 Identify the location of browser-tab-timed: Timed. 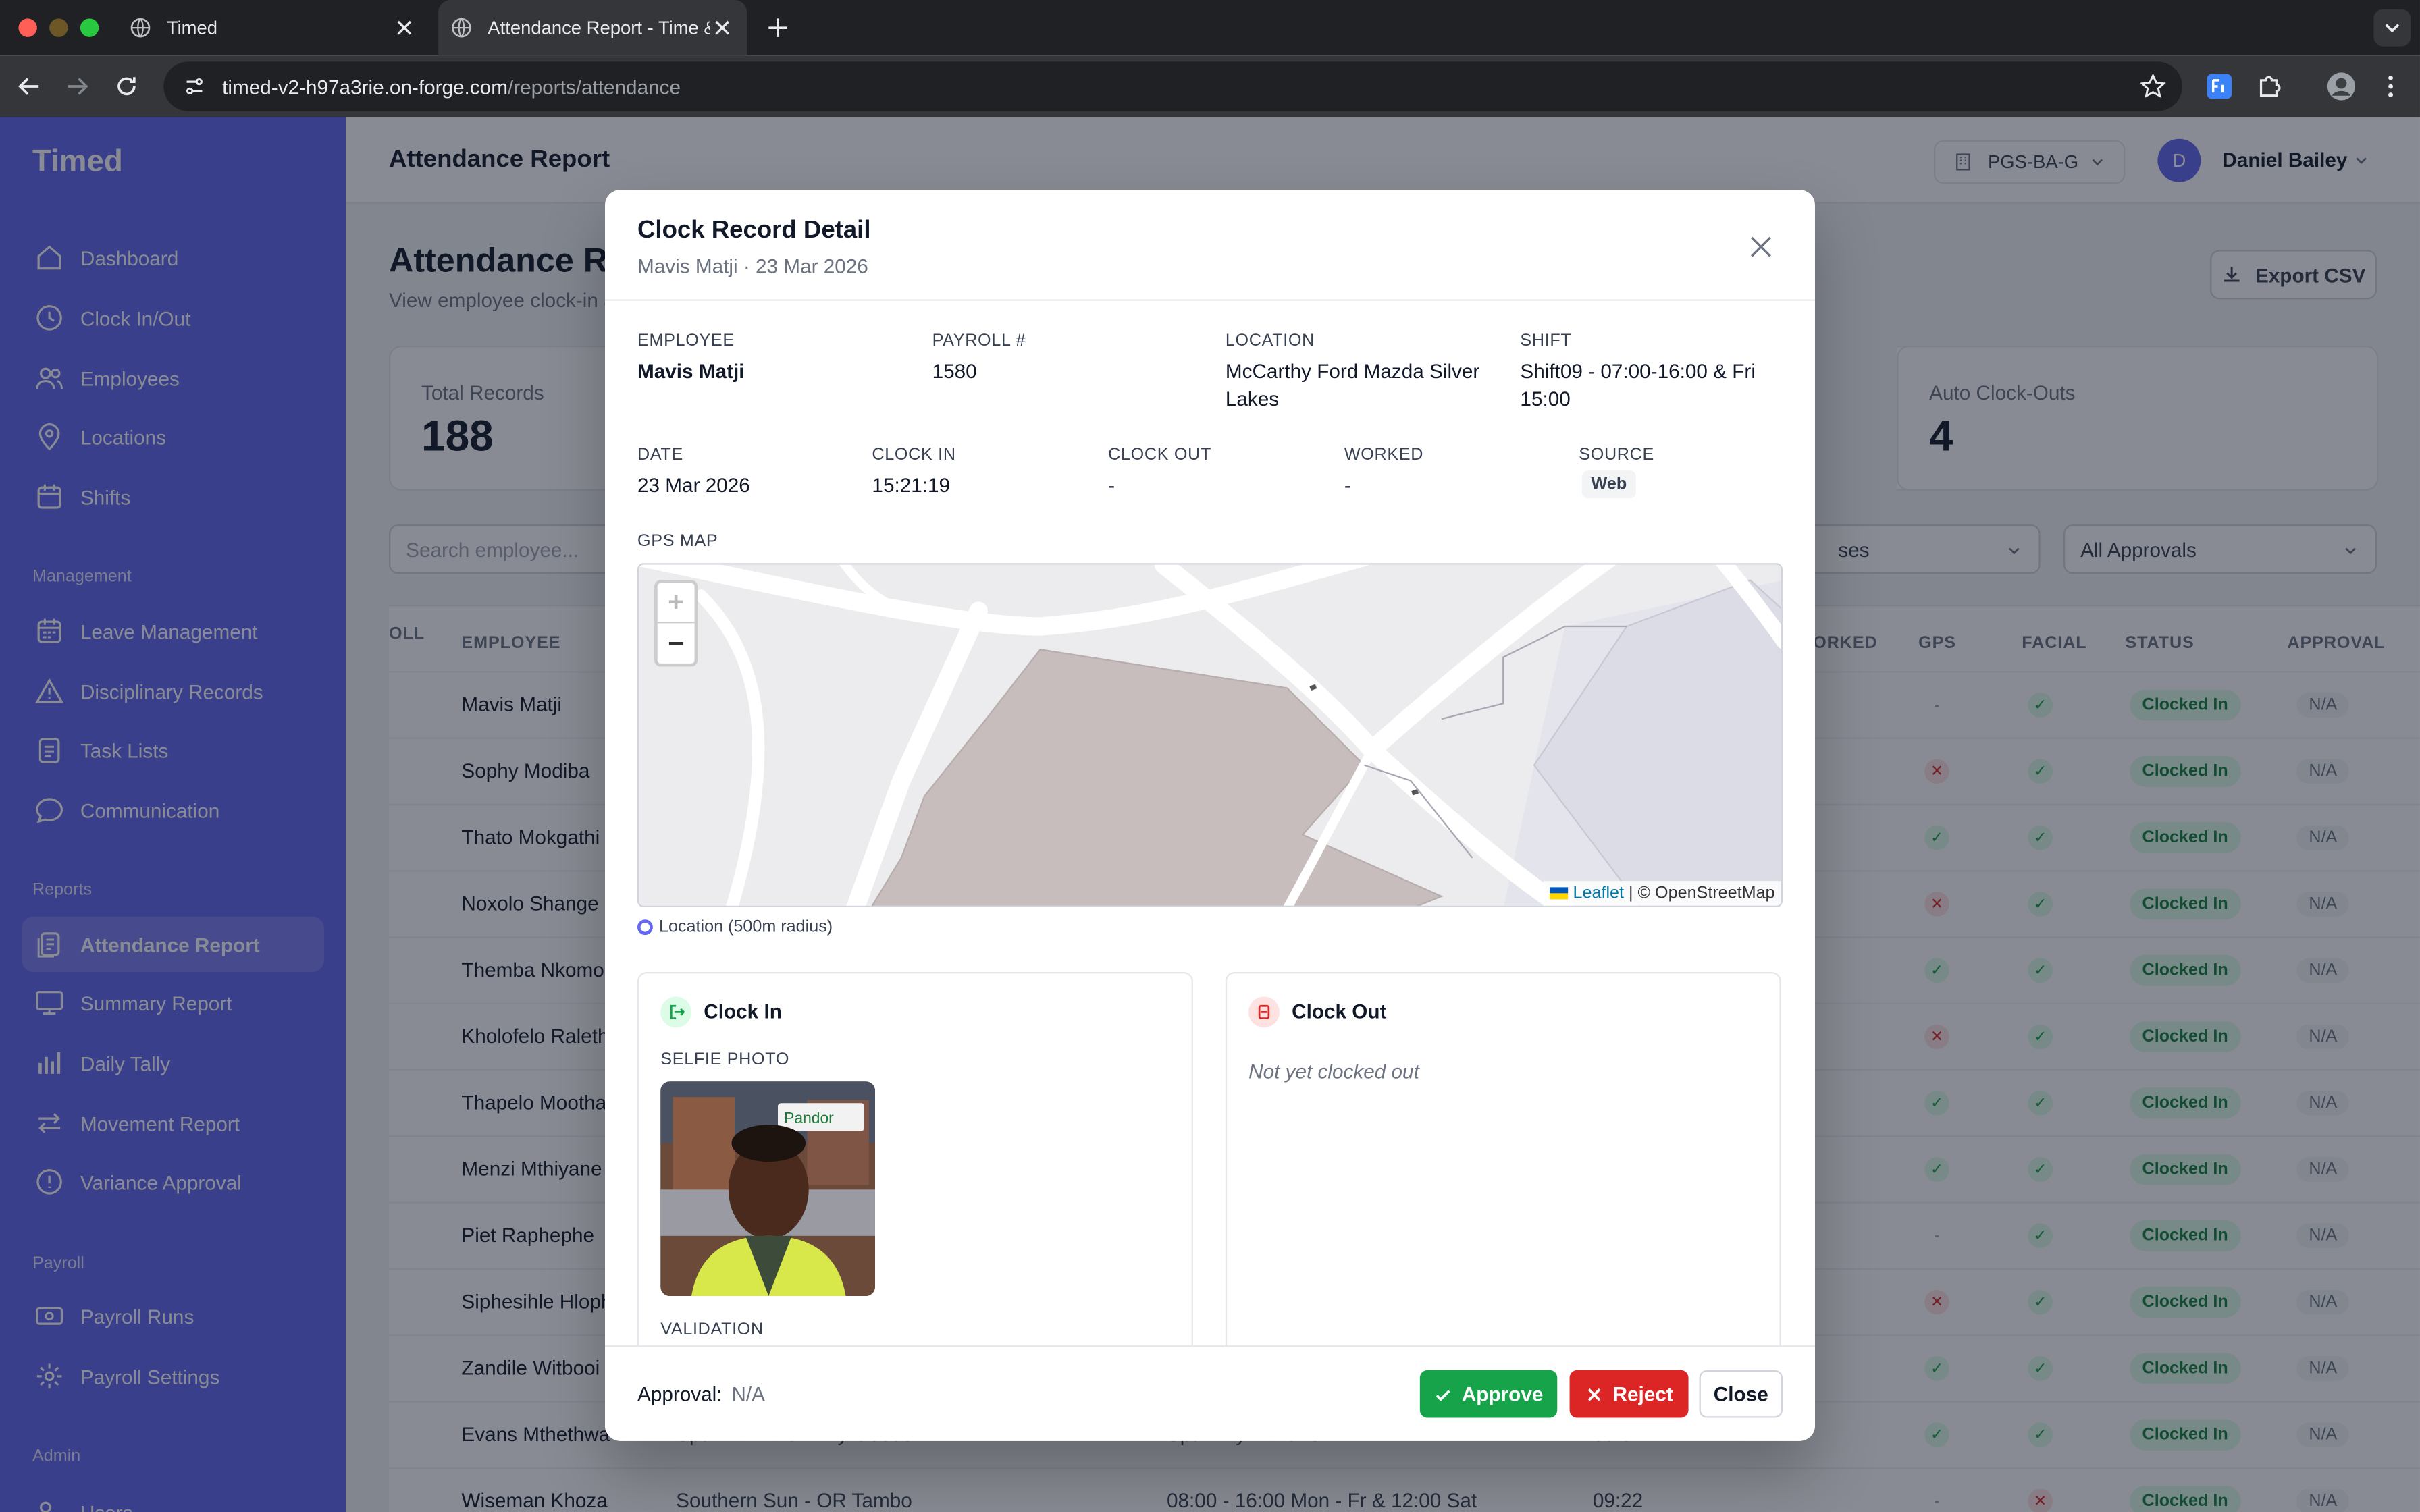
(270, 27).